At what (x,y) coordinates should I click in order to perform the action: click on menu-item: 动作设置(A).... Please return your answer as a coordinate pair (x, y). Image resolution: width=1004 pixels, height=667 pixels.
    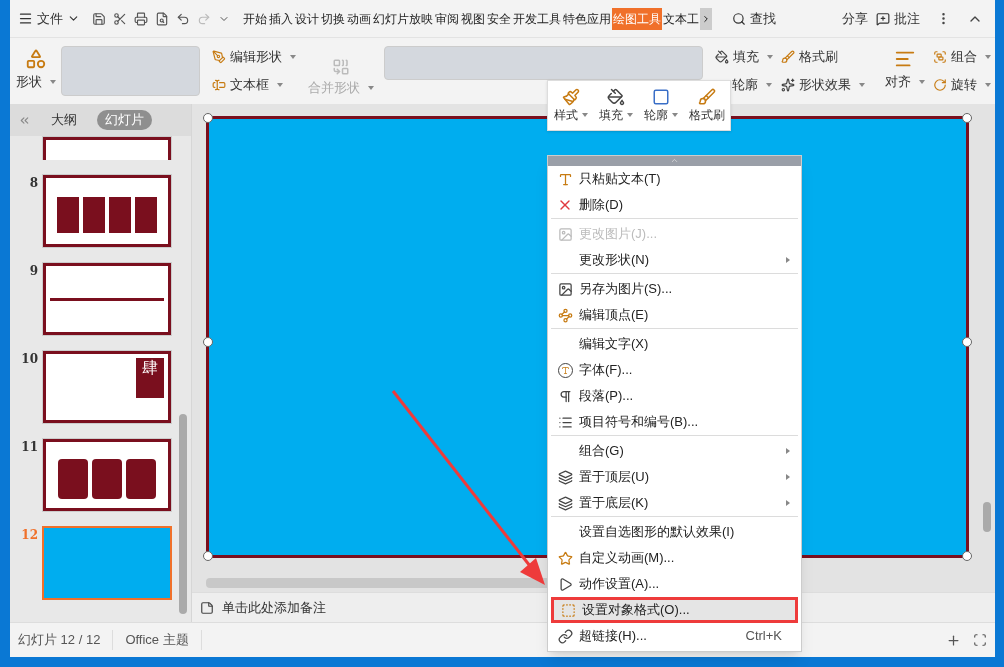
    Looking at the image, I should click on (674, 584).